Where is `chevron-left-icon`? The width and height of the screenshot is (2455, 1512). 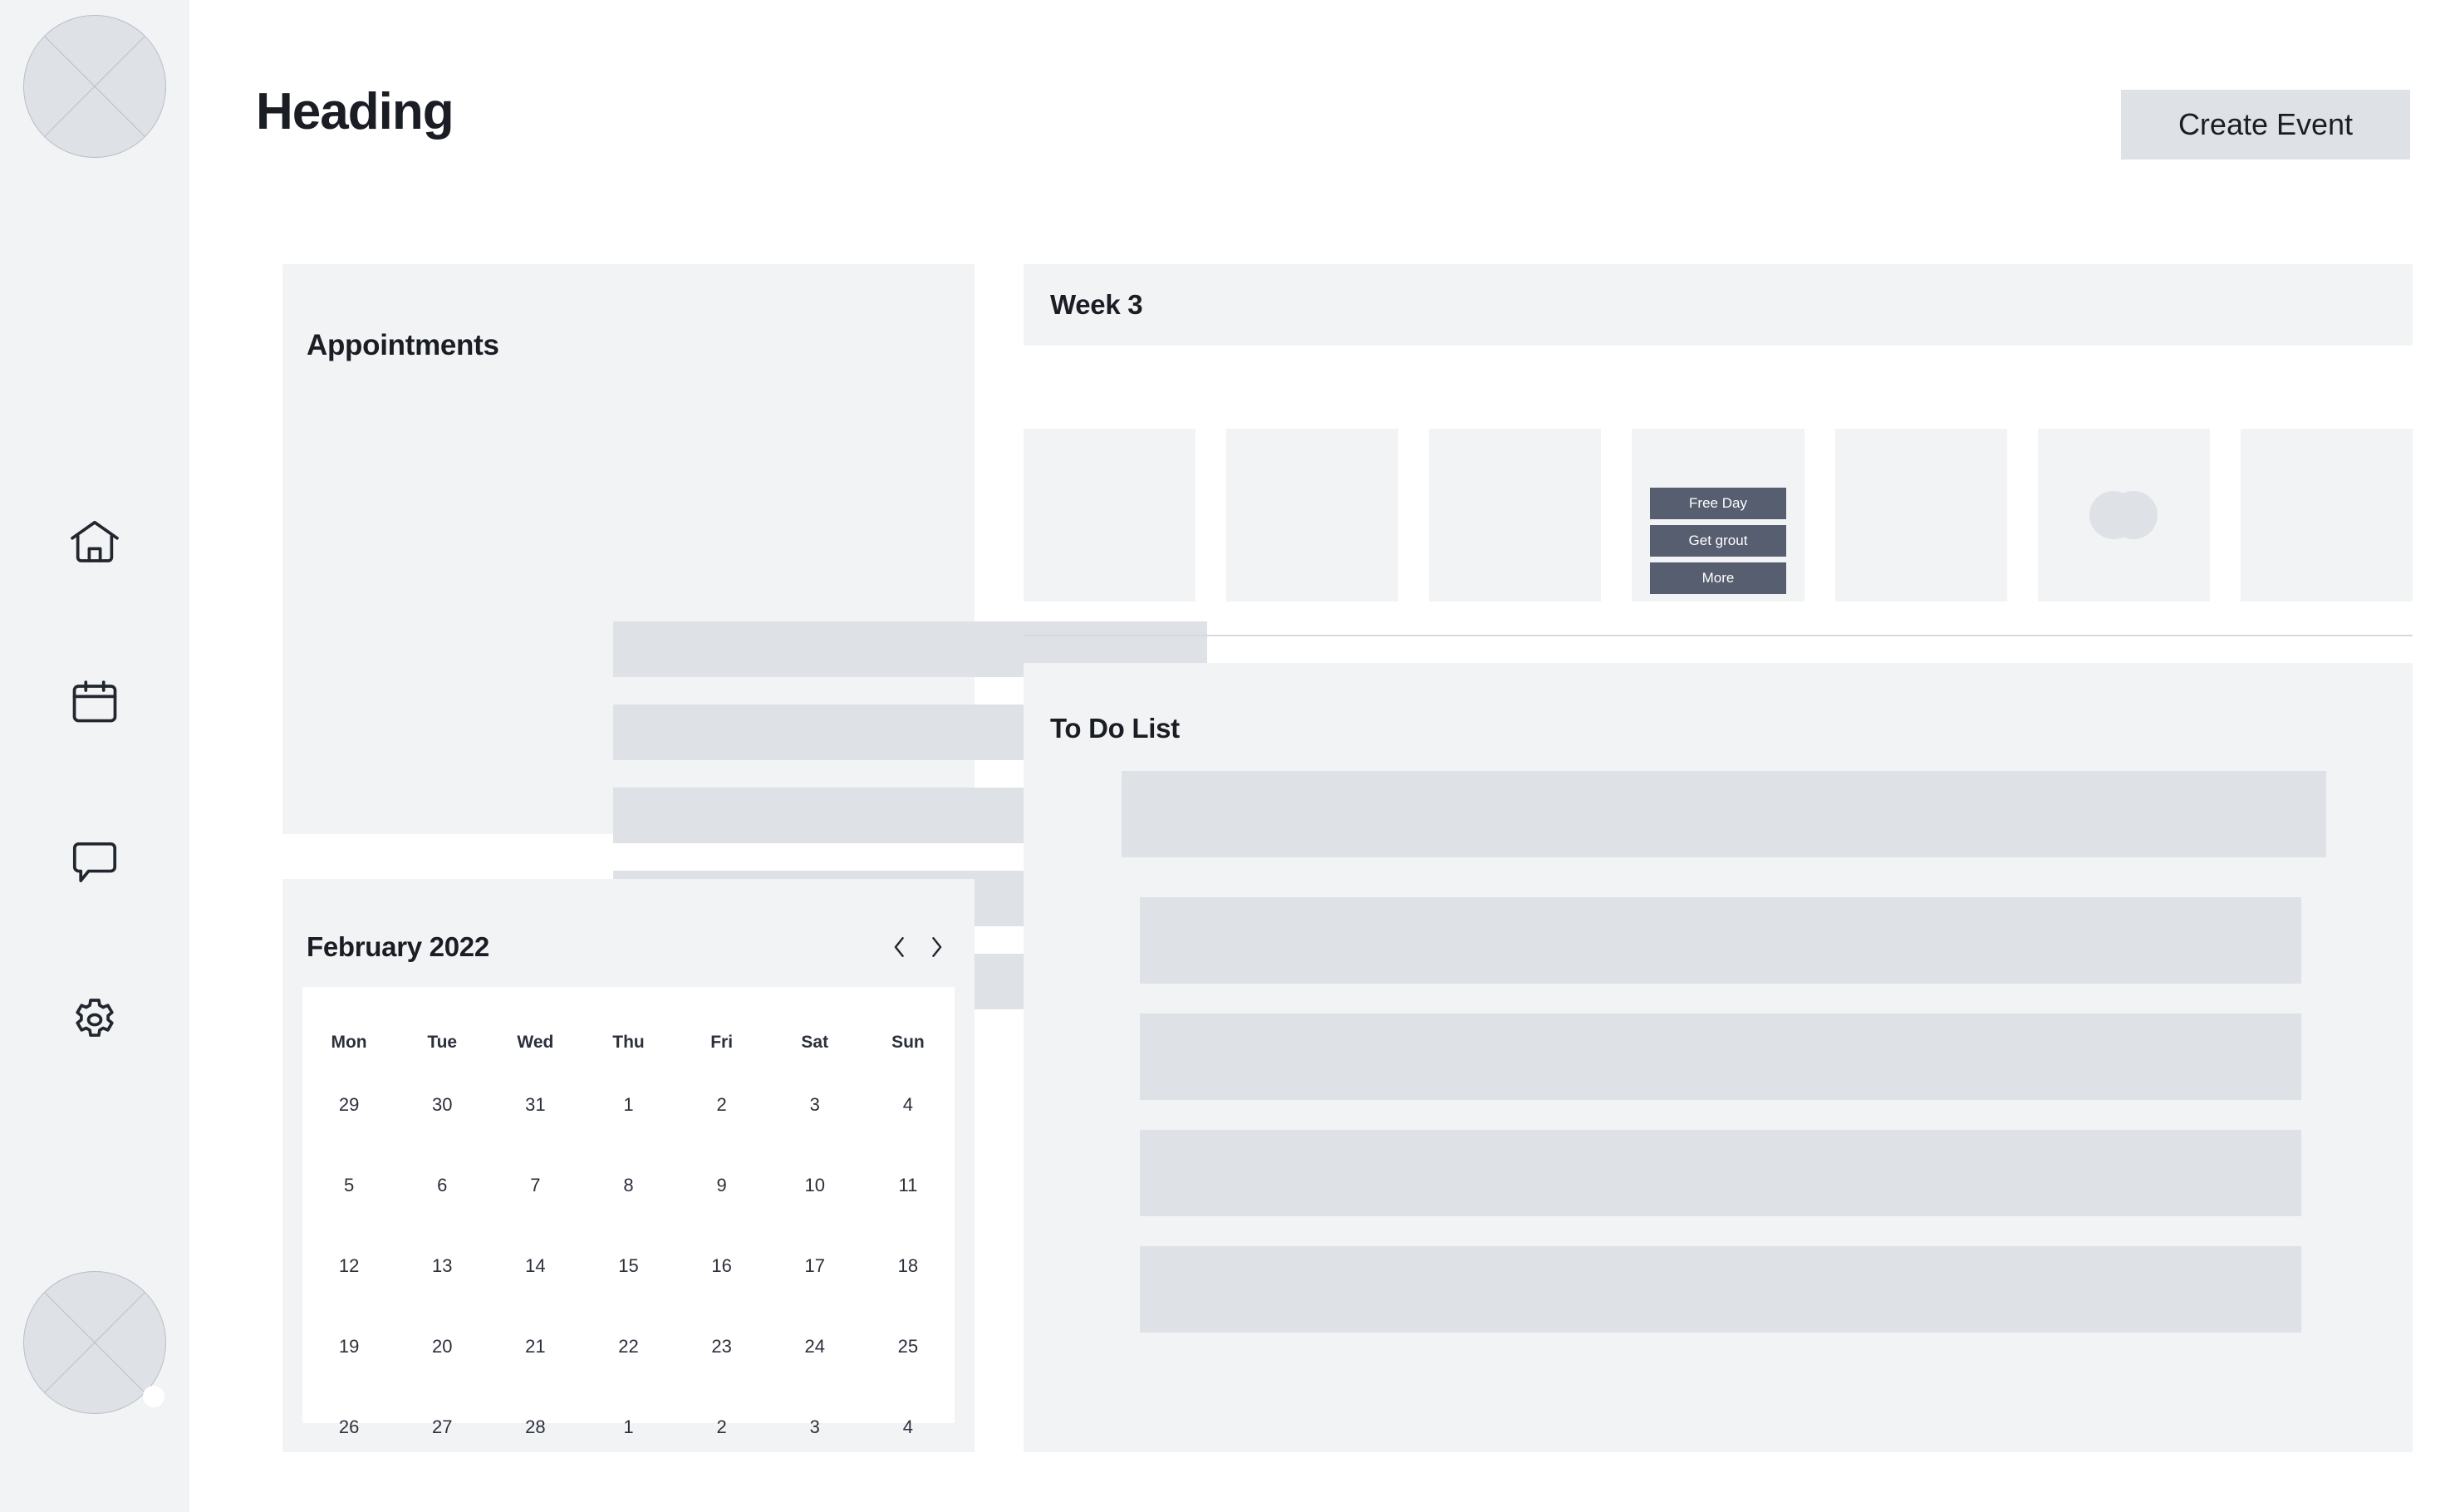
chevron-left-icon is located at coordinates (899, 947).